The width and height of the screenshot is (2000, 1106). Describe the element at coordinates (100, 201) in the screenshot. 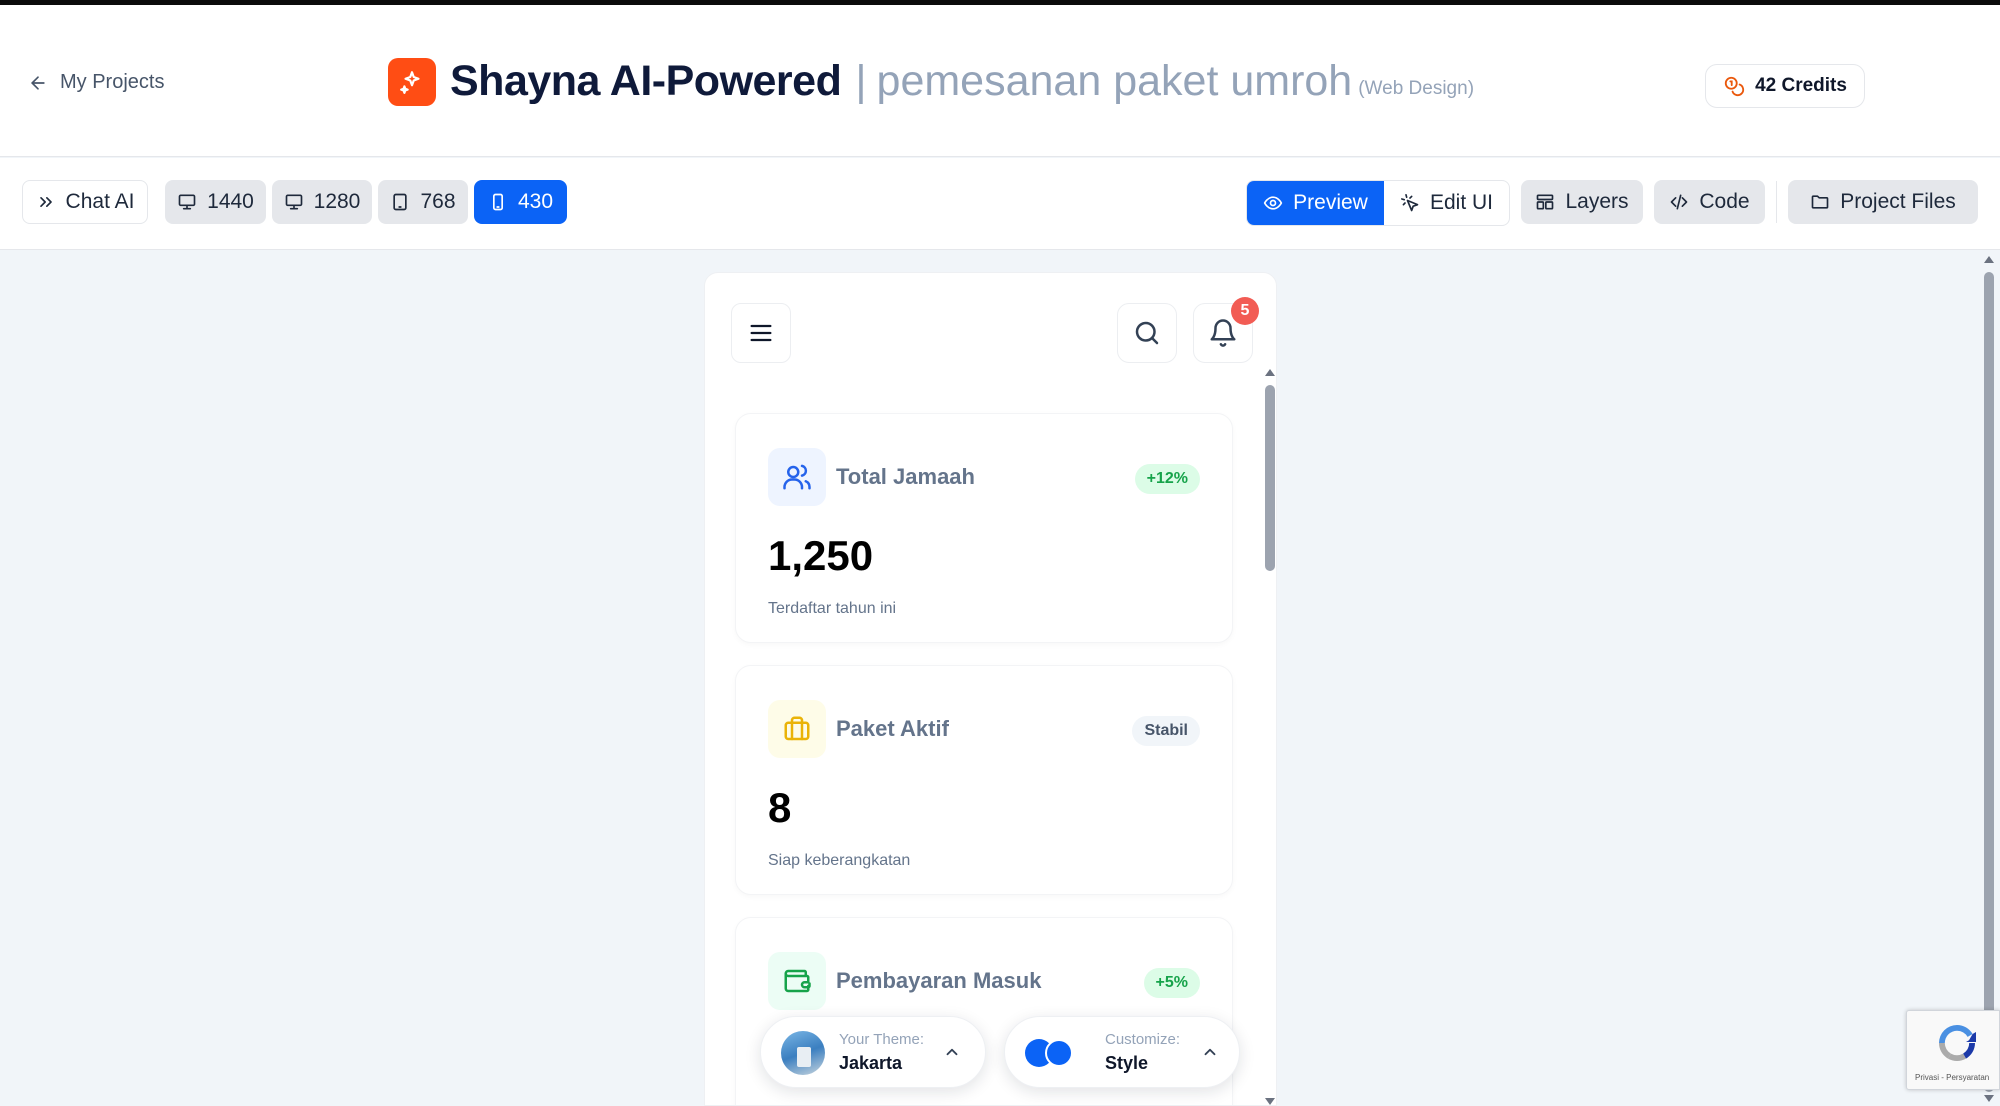

I see `chat-ai-label: Chat AI` at that location.